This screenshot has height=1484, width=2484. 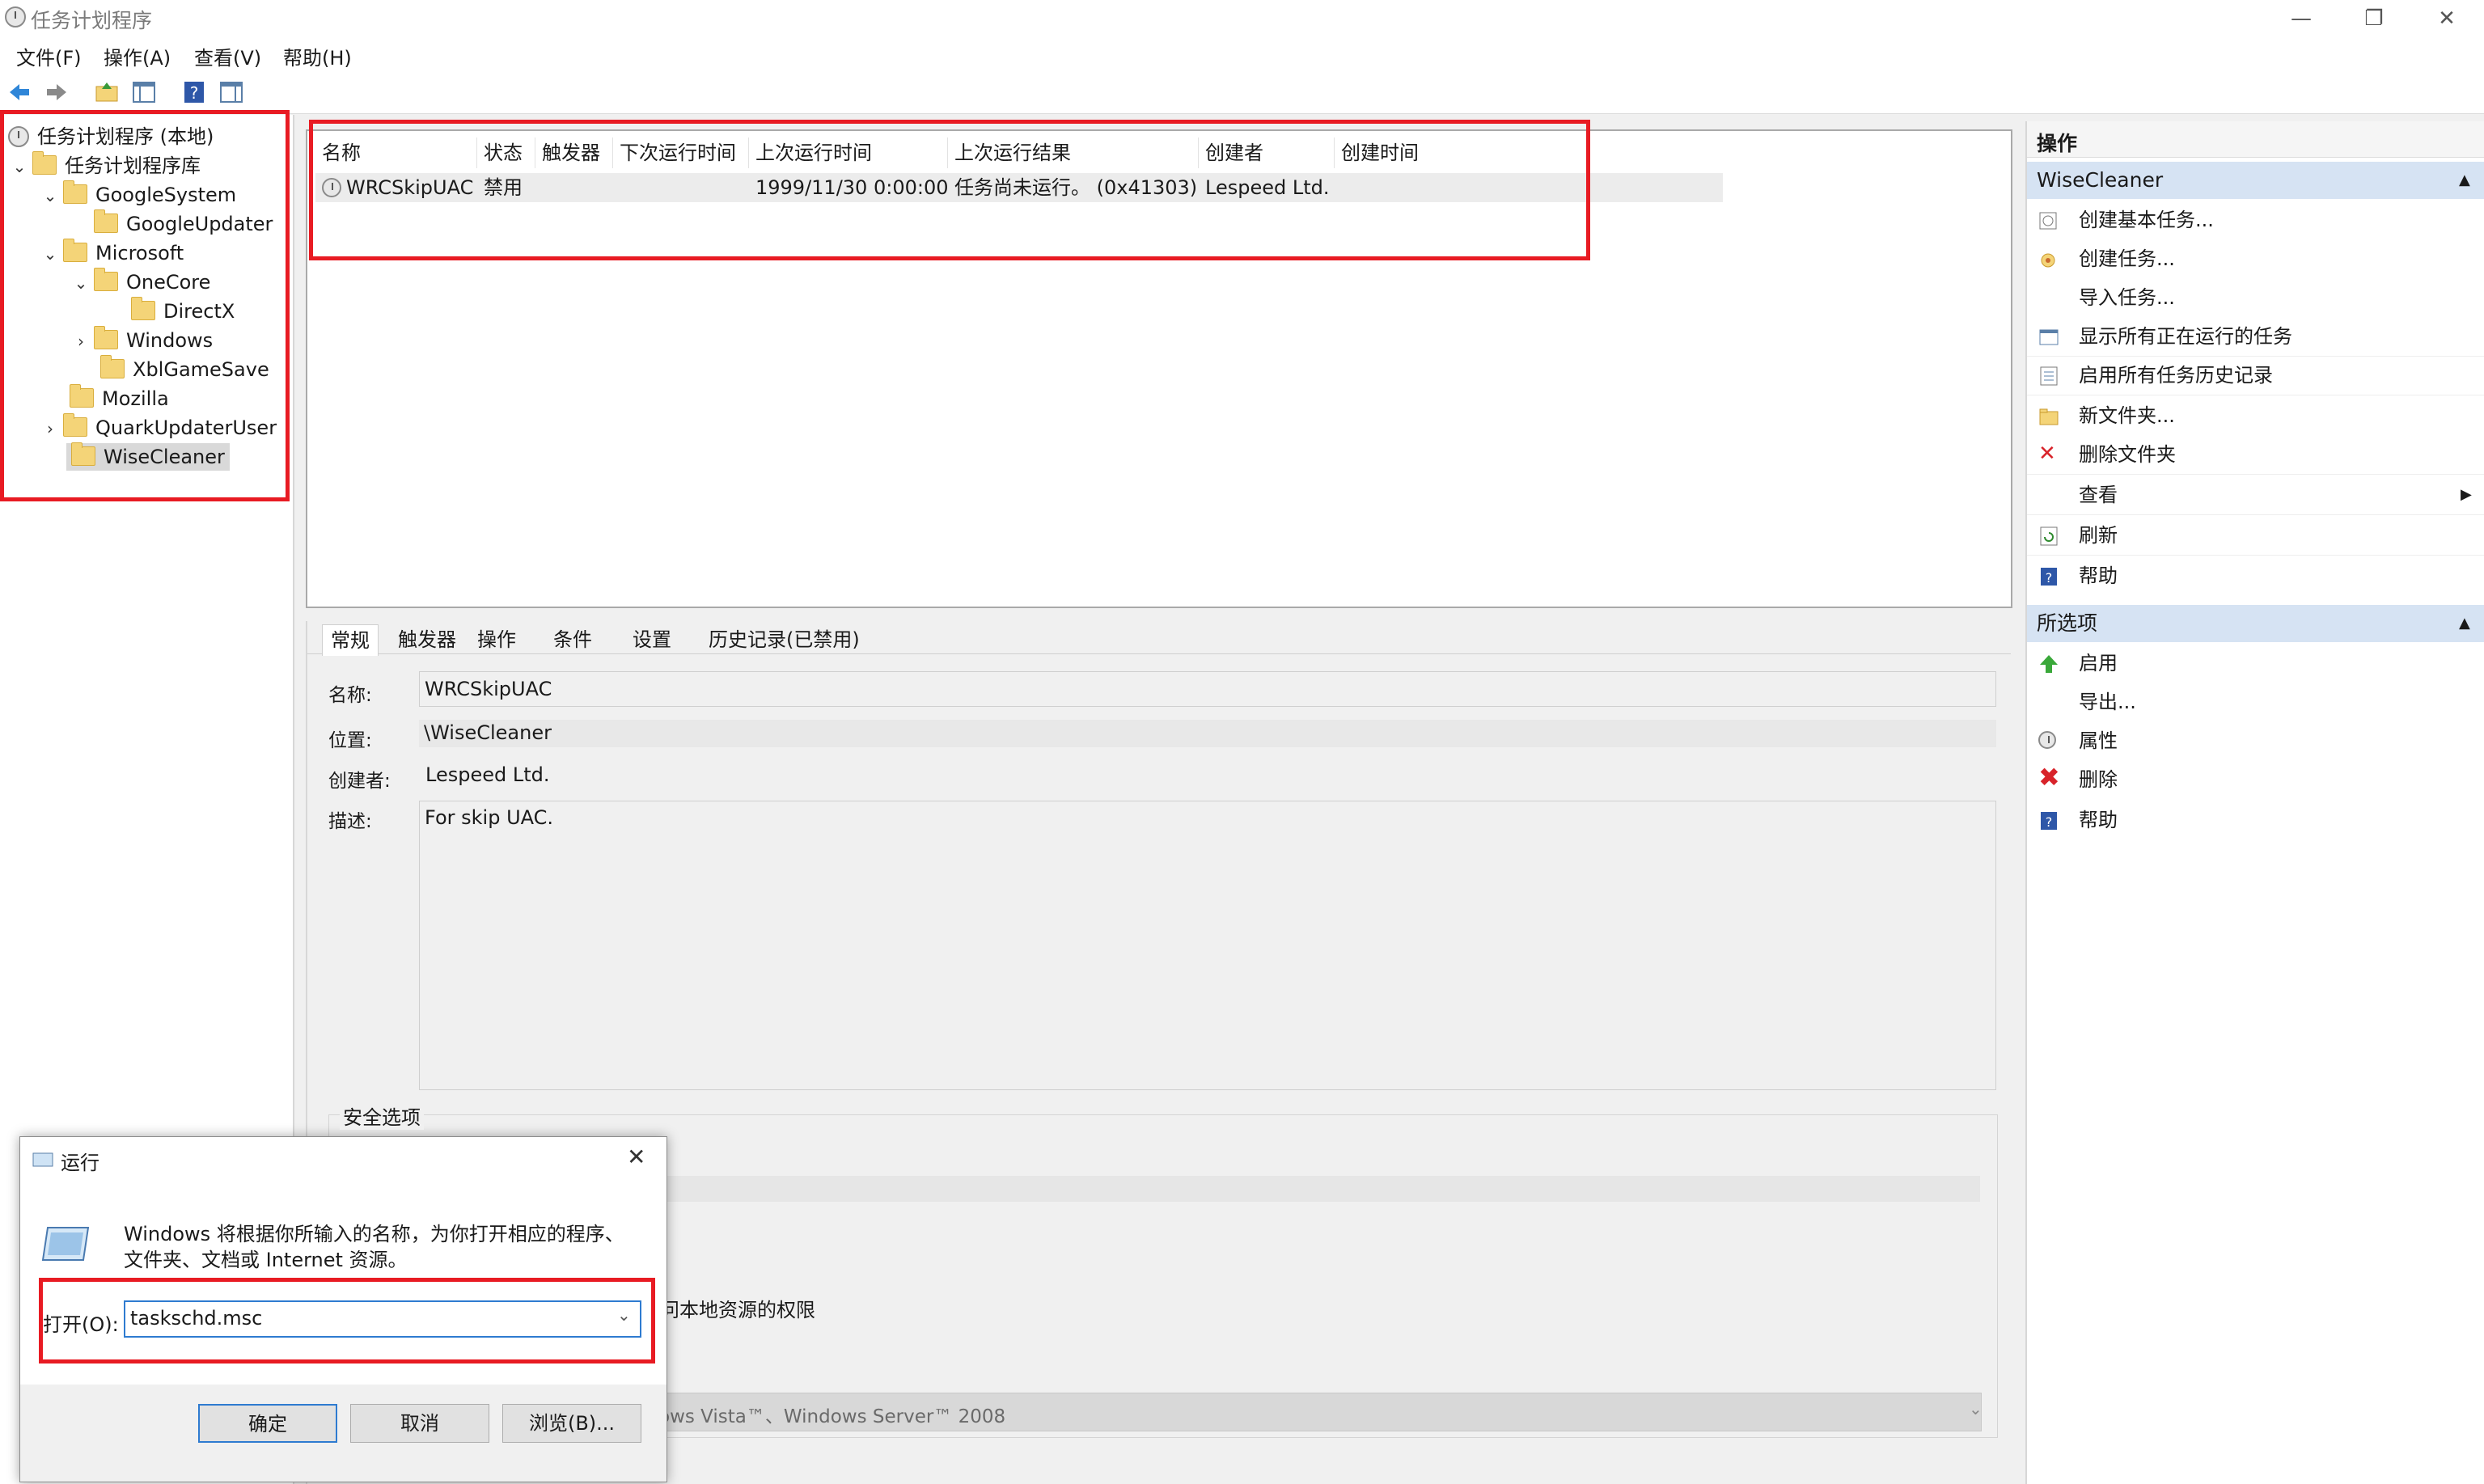 What do you see at coordinates (2098, 779) in the screenshot?
I see `action-label: 删除` at bounding box center [2098, 779].